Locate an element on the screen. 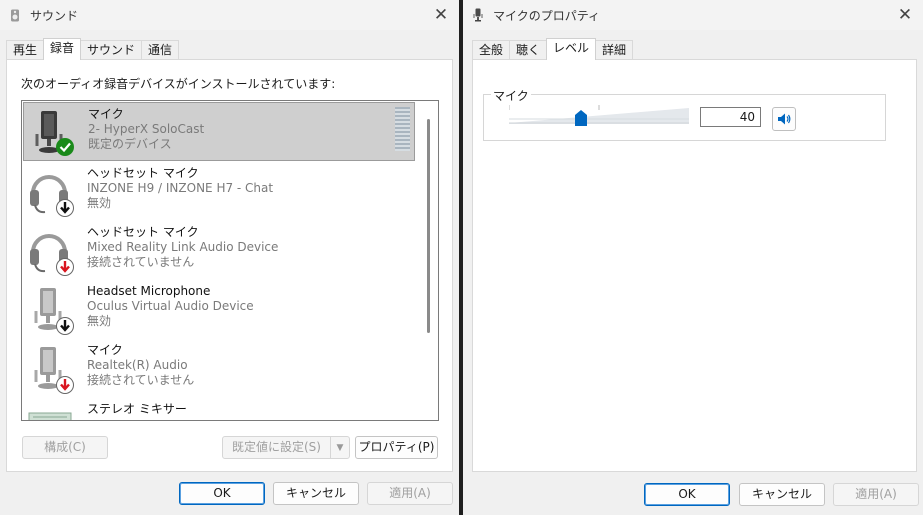 This screenshot has height=515, width=923. props-cancel-button: キャンセル is located at coordinates (782, 494).